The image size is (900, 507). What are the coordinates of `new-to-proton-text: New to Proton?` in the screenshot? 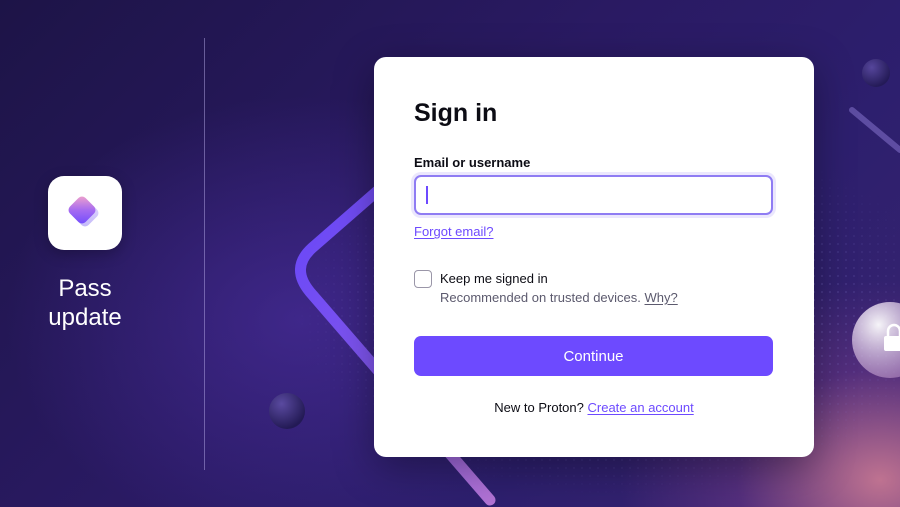 It's located at (539, 407).